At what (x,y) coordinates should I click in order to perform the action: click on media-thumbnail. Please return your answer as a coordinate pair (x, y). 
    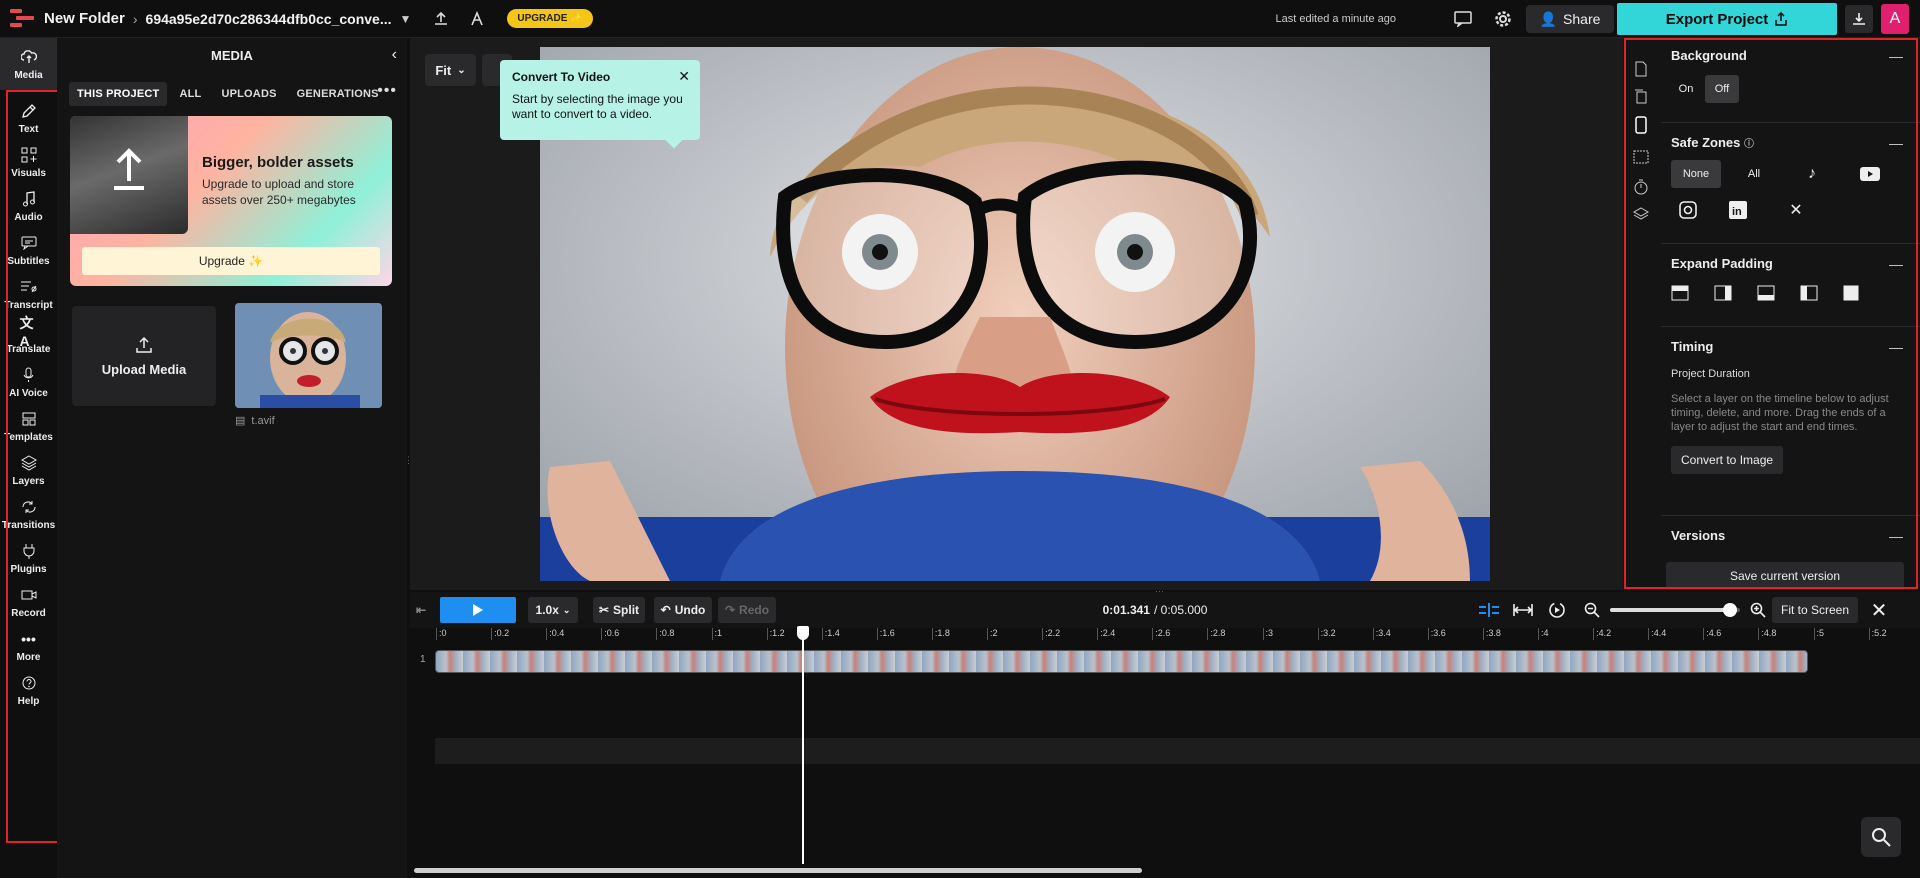
    Looking at the image, I should click on (308, 355).